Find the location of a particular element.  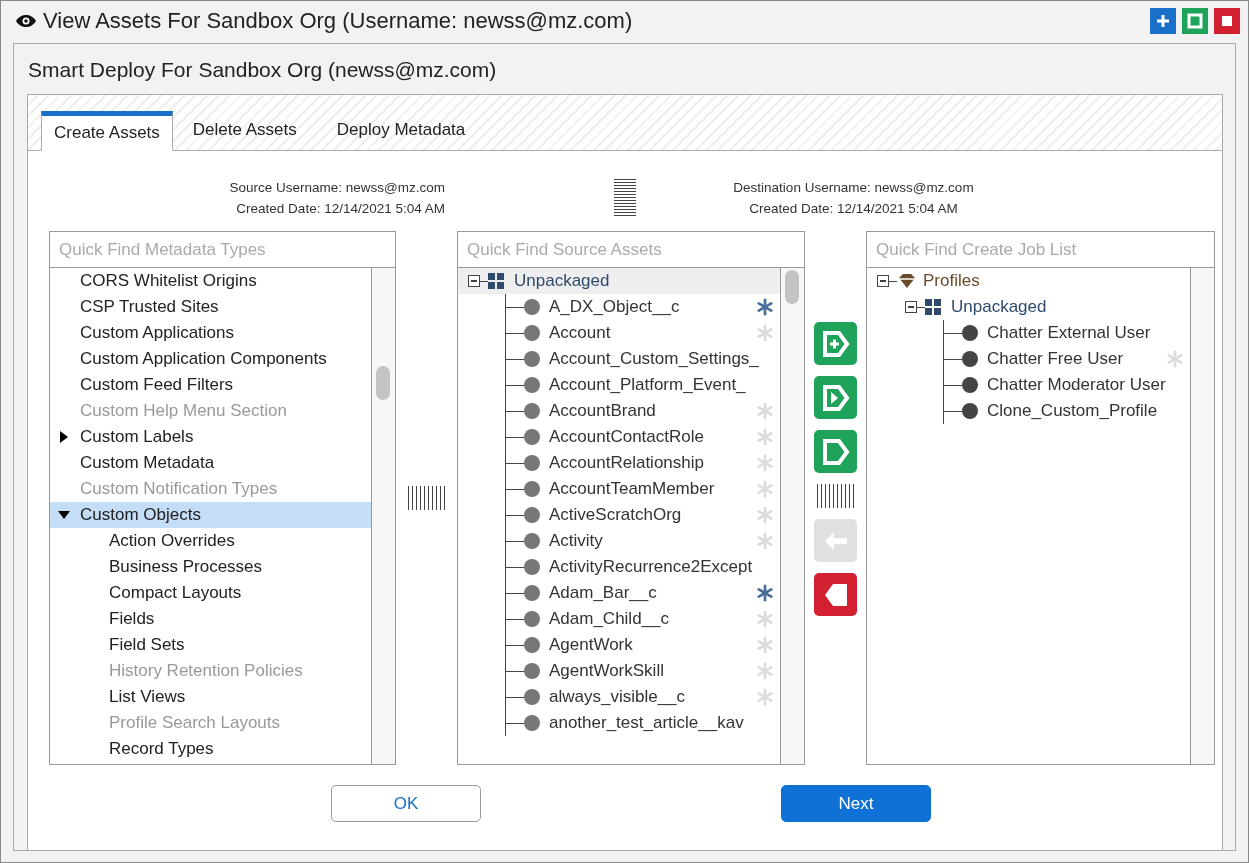

asset-label: AccountBrand is located at coordinates (650, 411).